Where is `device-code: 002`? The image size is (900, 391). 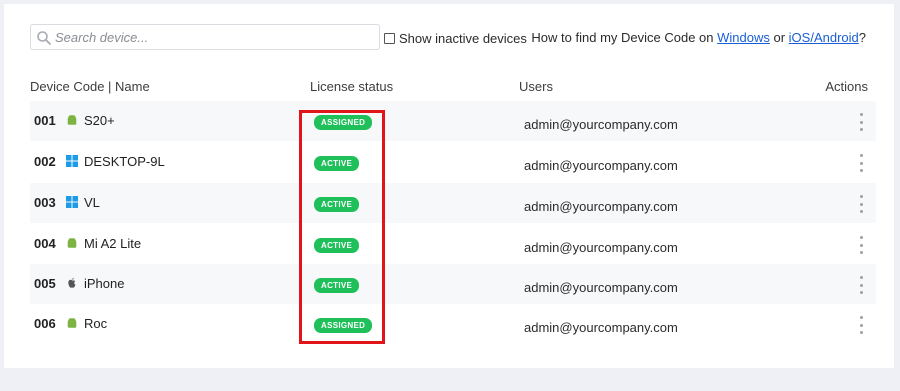
device-code: 002 is located at coordinates (45, 161).